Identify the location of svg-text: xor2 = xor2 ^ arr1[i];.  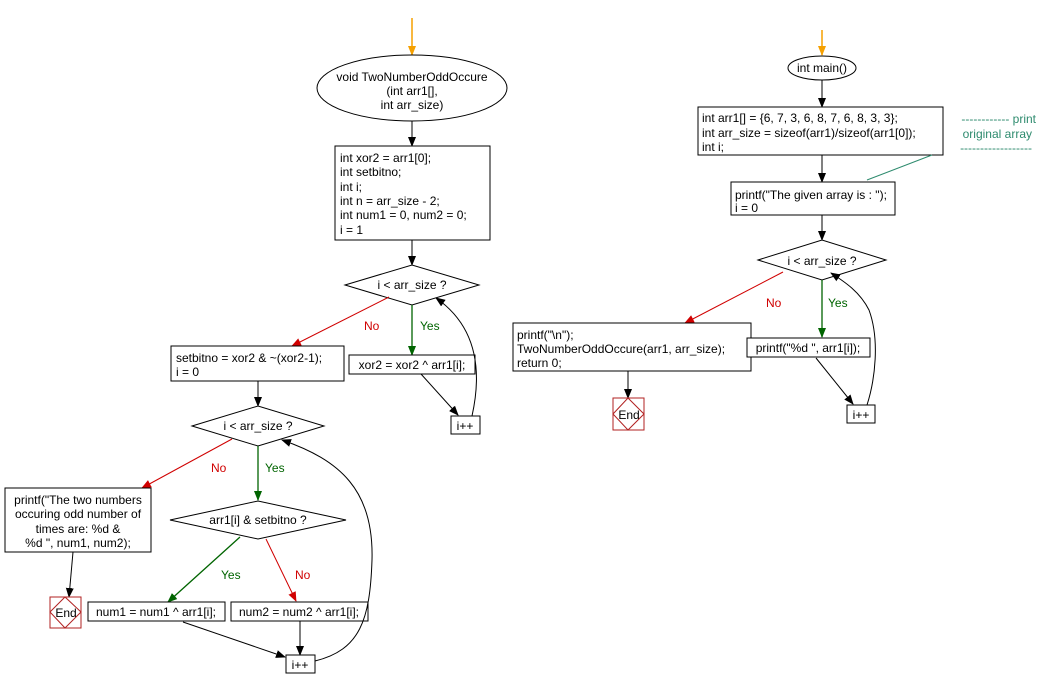
(412, 365).